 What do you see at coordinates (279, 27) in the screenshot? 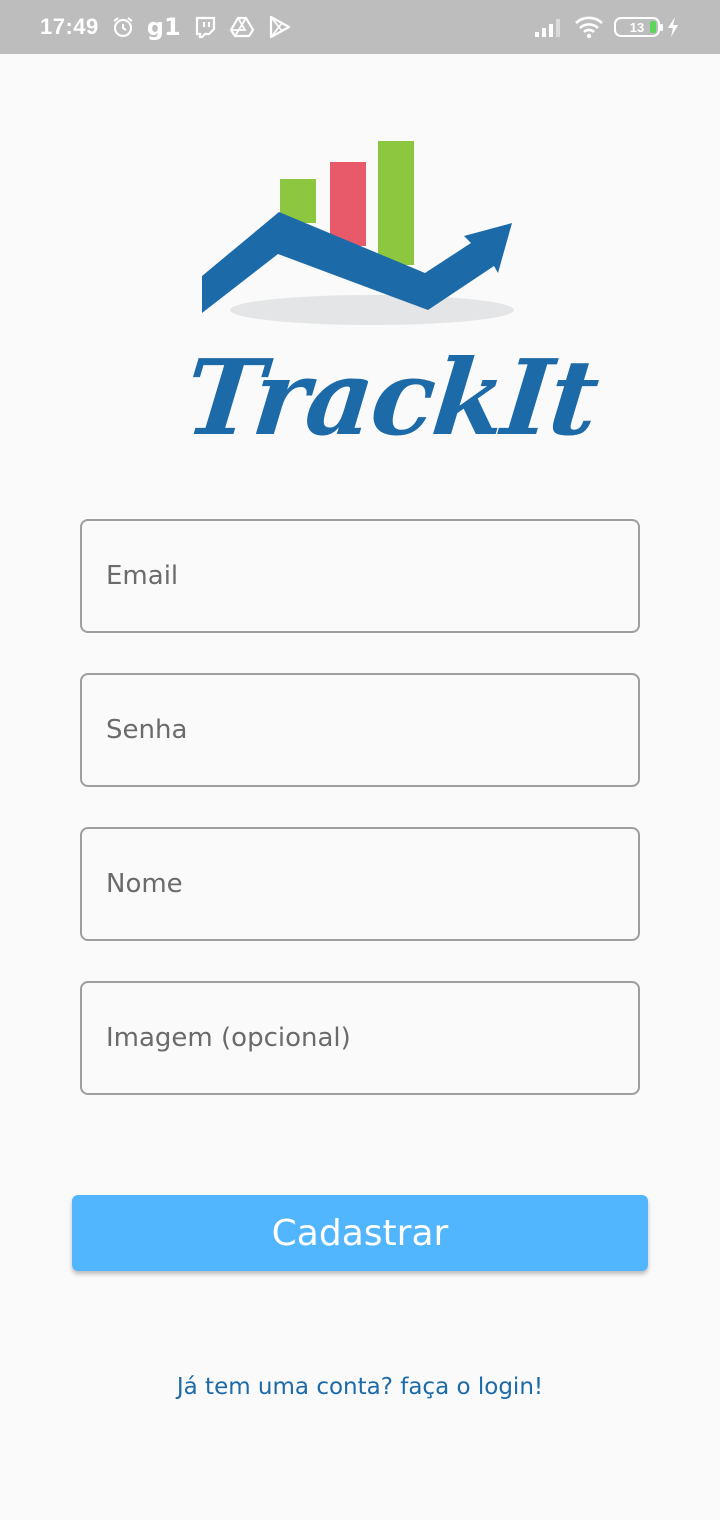
I see `play-icon` at bounding box center [279, 27].